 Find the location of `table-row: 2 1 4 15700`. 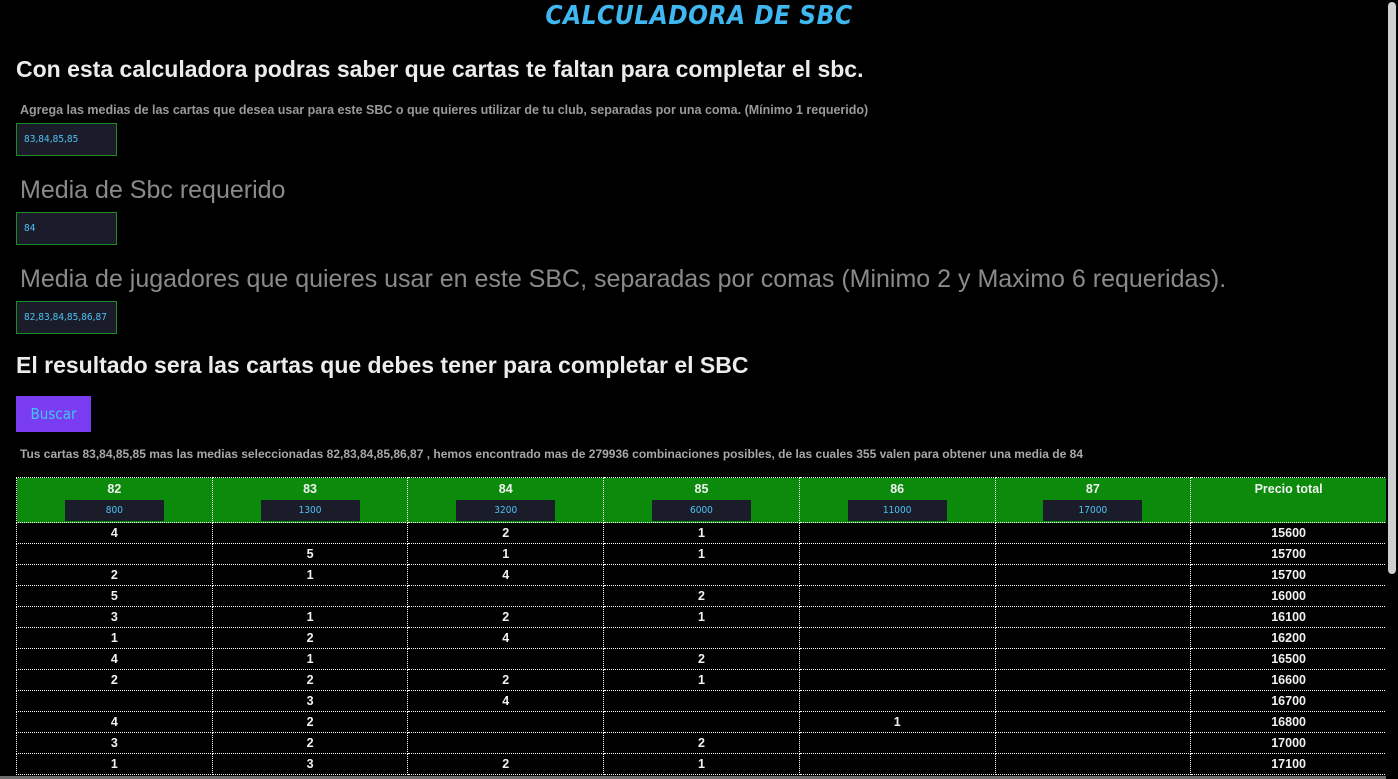

table-row: 2 1 4 15700 is located at coordinates (701, 575).